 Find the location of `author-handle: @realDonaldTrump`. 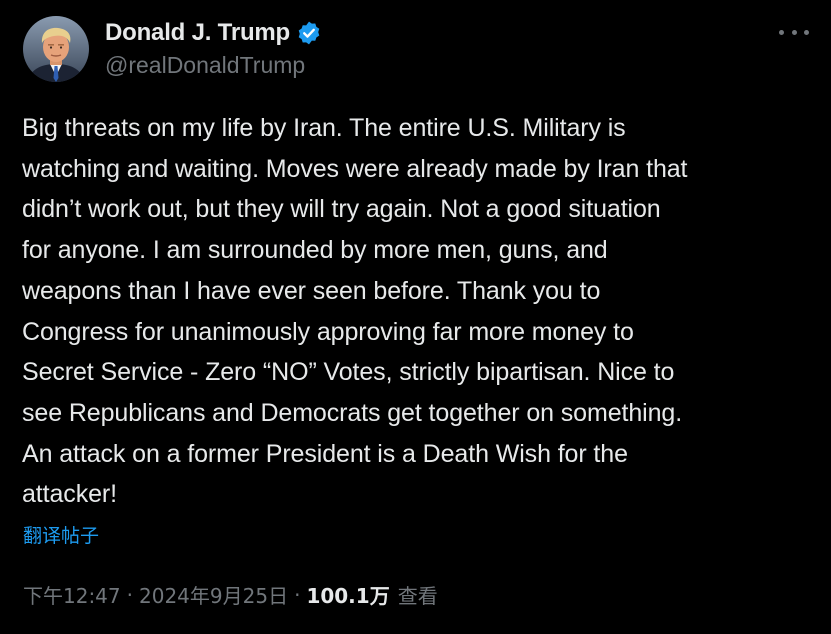

author-handle: @realDonaldTrump is located at coordinates (205, 65).